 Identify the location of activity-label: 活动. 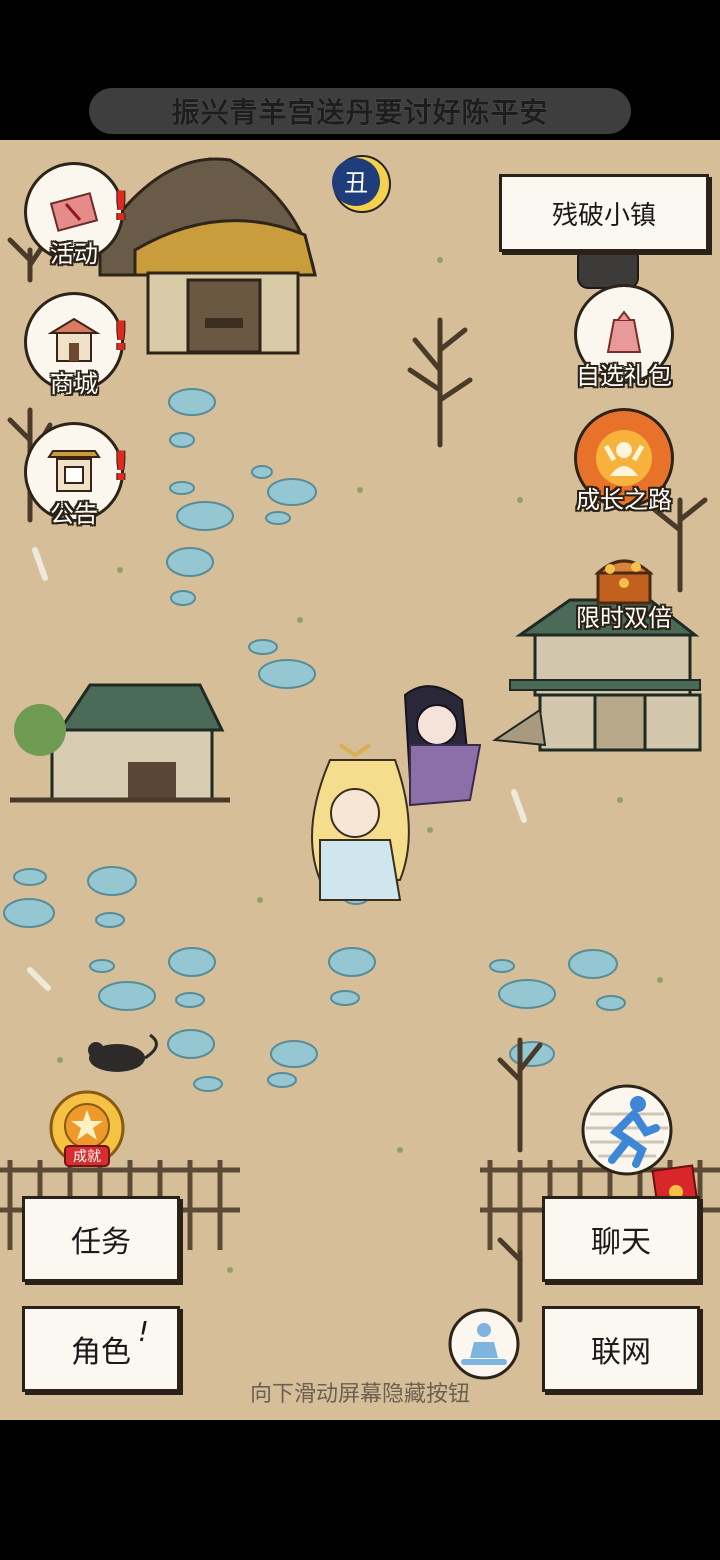
(74, 254).